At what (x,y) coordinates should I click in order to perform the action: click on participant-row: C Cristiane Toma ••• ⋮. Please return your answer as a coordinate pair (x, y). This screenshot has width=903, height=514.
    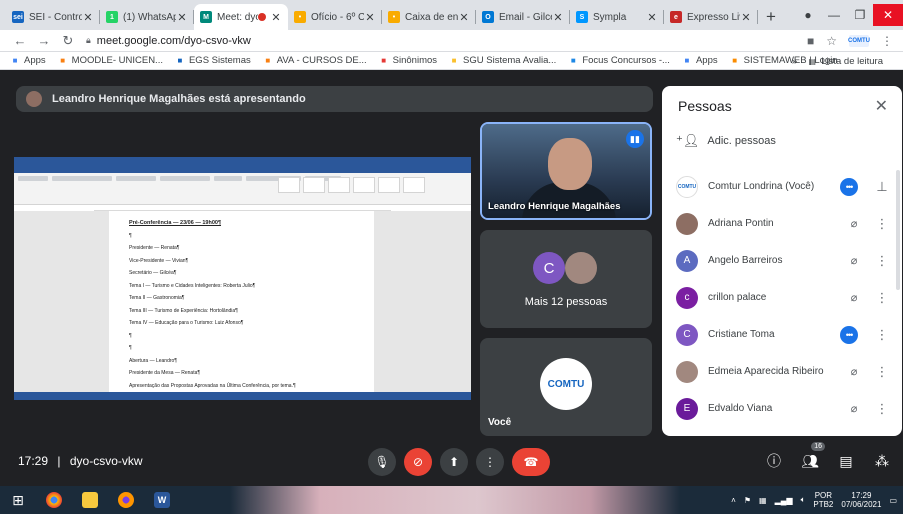
    Looking at the image, I should click on (782, 334).